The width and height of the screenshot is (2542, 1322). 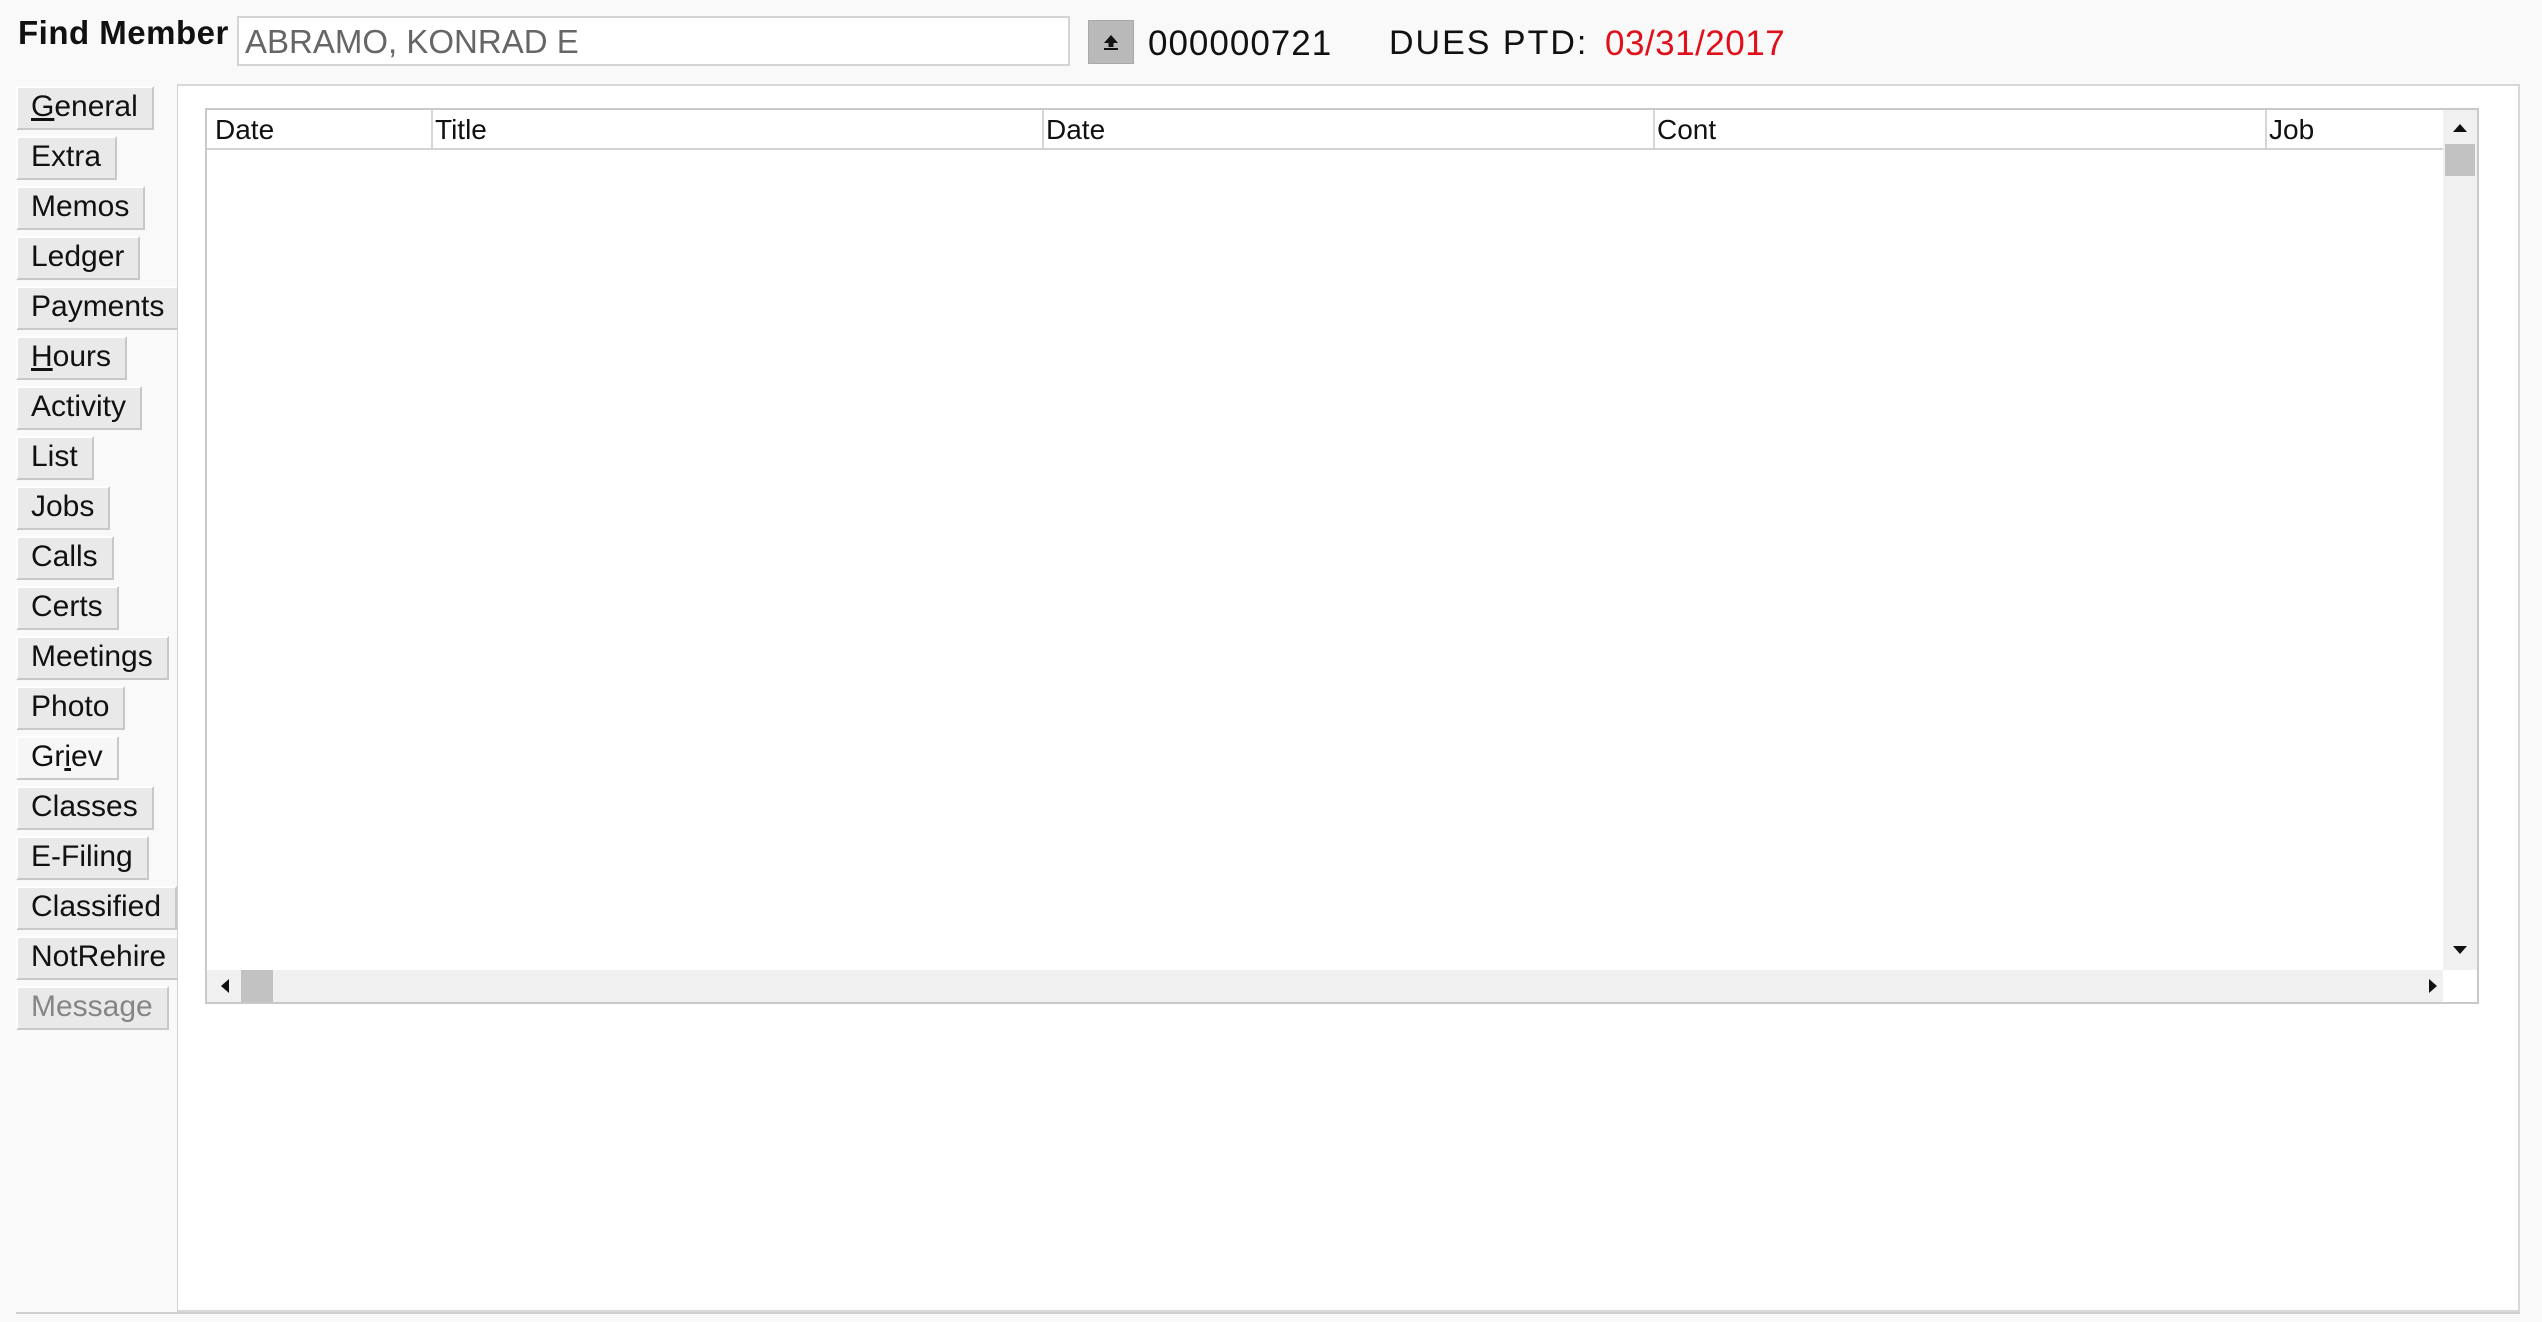 I want to click on column-header-date: Date, so click(x=319, y=129).